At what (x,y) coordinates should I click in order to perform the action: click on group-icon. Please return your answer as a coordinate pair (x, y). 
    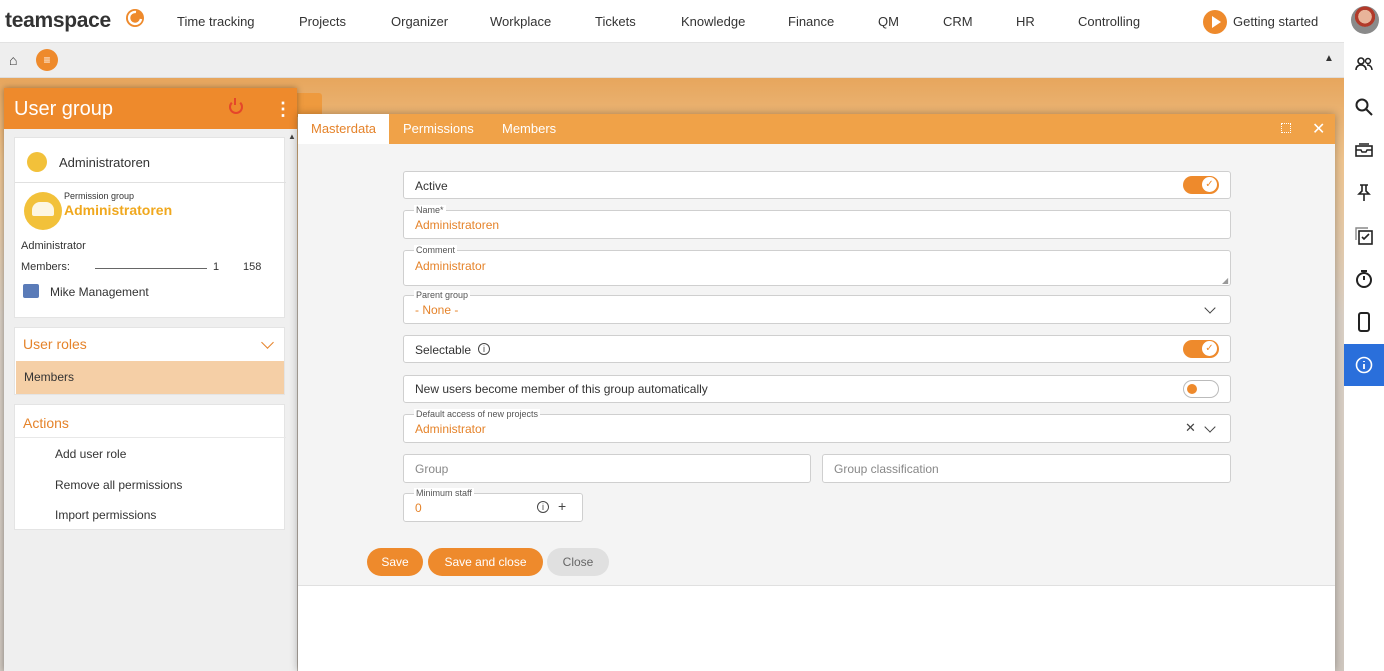
    Looking at the image, I should click on (37, 162).